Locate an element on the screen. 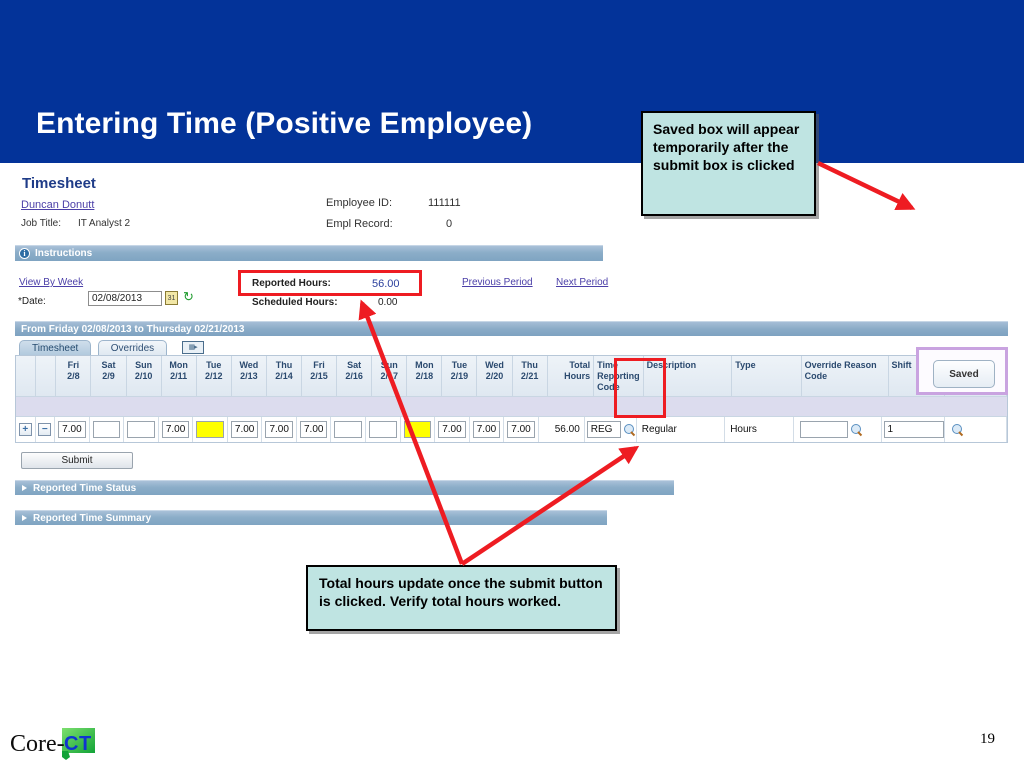 The width and height of the screenshot is (1024, 768). reported-time-status-section: Reported Time Status is located at coordinates (344, 487).